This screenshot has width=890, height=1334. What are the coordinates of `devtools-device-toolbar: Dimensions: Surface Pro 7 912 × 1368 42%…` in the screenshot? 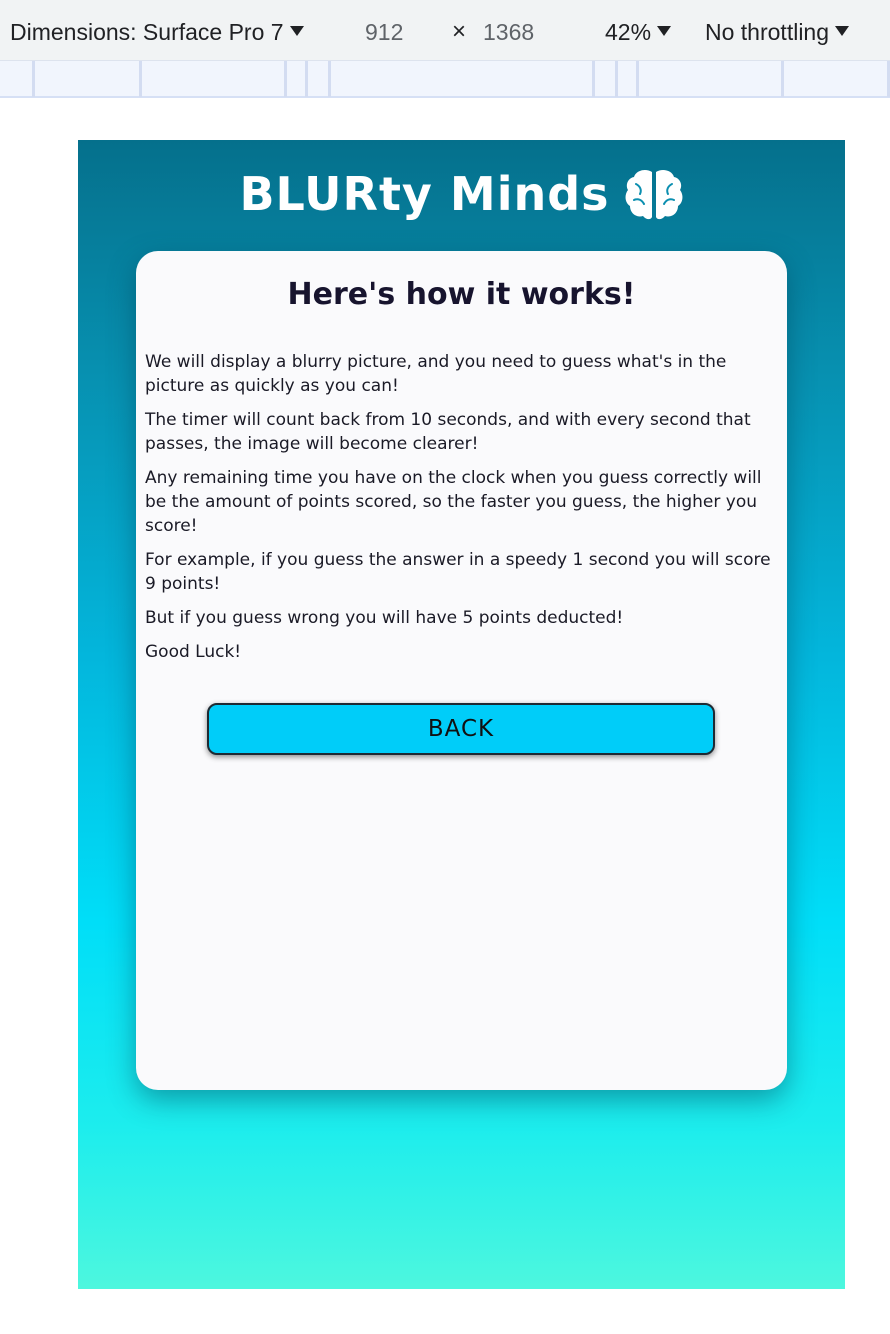 It's located at (445, 31).